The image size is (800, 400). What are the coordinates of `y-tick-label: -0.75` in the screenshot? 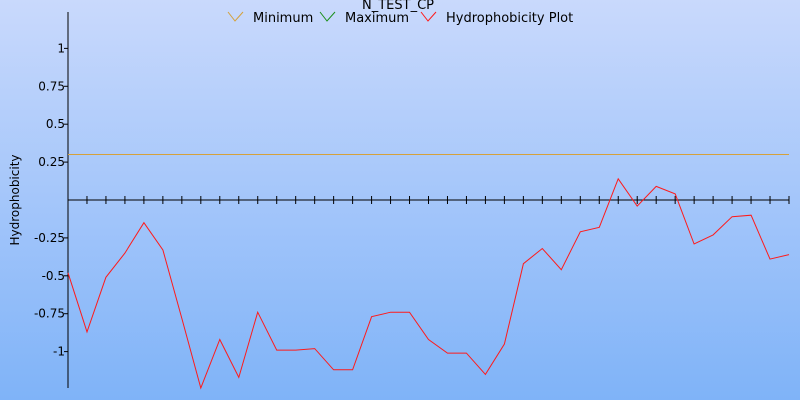 It's located at (49, 314).